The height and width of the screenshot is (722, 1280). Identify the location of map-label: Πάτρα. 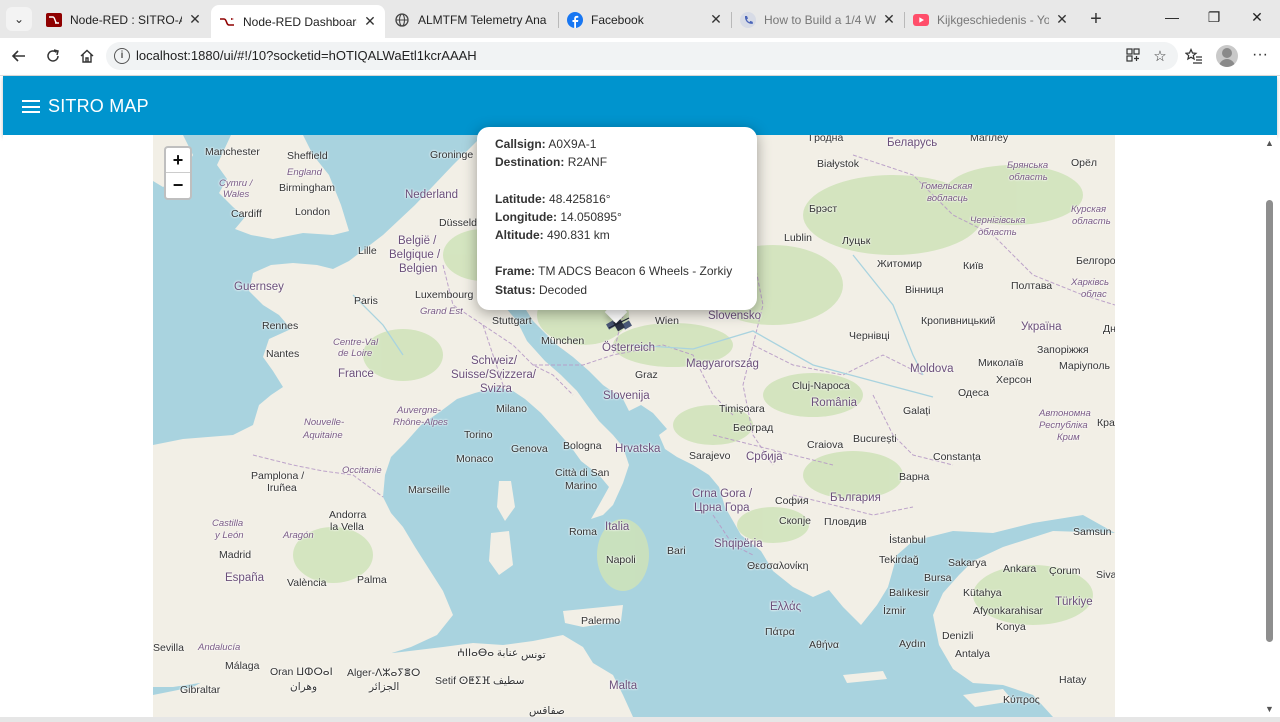
(780, 632).